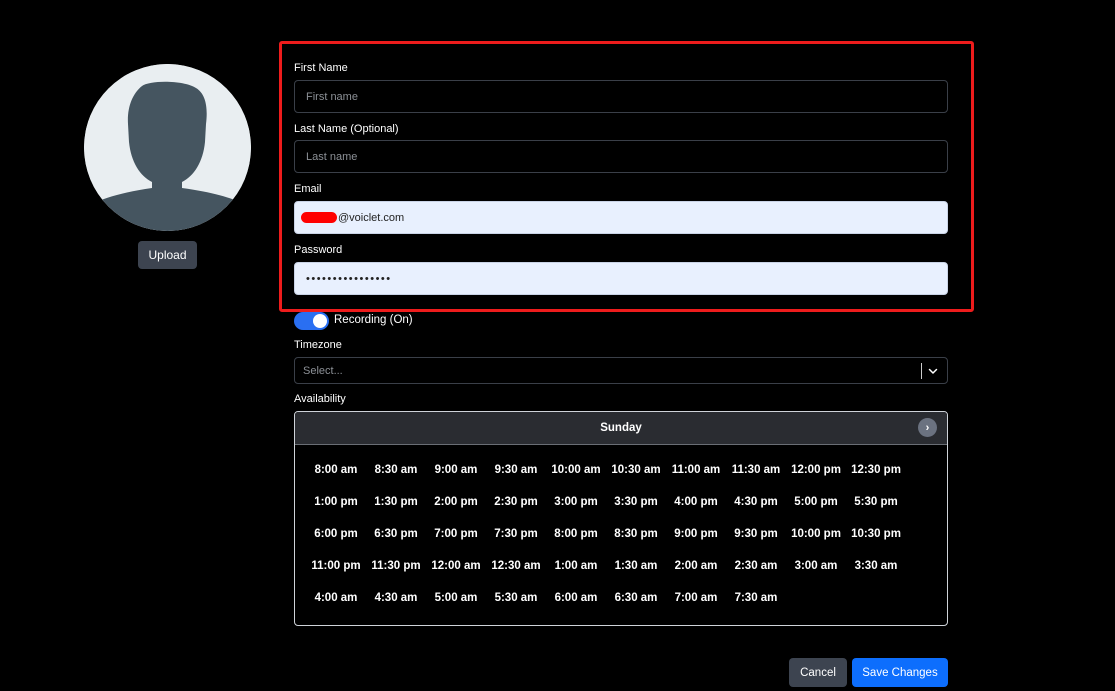  Describe the element at coordinates (816, 542) in the screenshot. I see `time-slot: 10:00 pm` at that location.